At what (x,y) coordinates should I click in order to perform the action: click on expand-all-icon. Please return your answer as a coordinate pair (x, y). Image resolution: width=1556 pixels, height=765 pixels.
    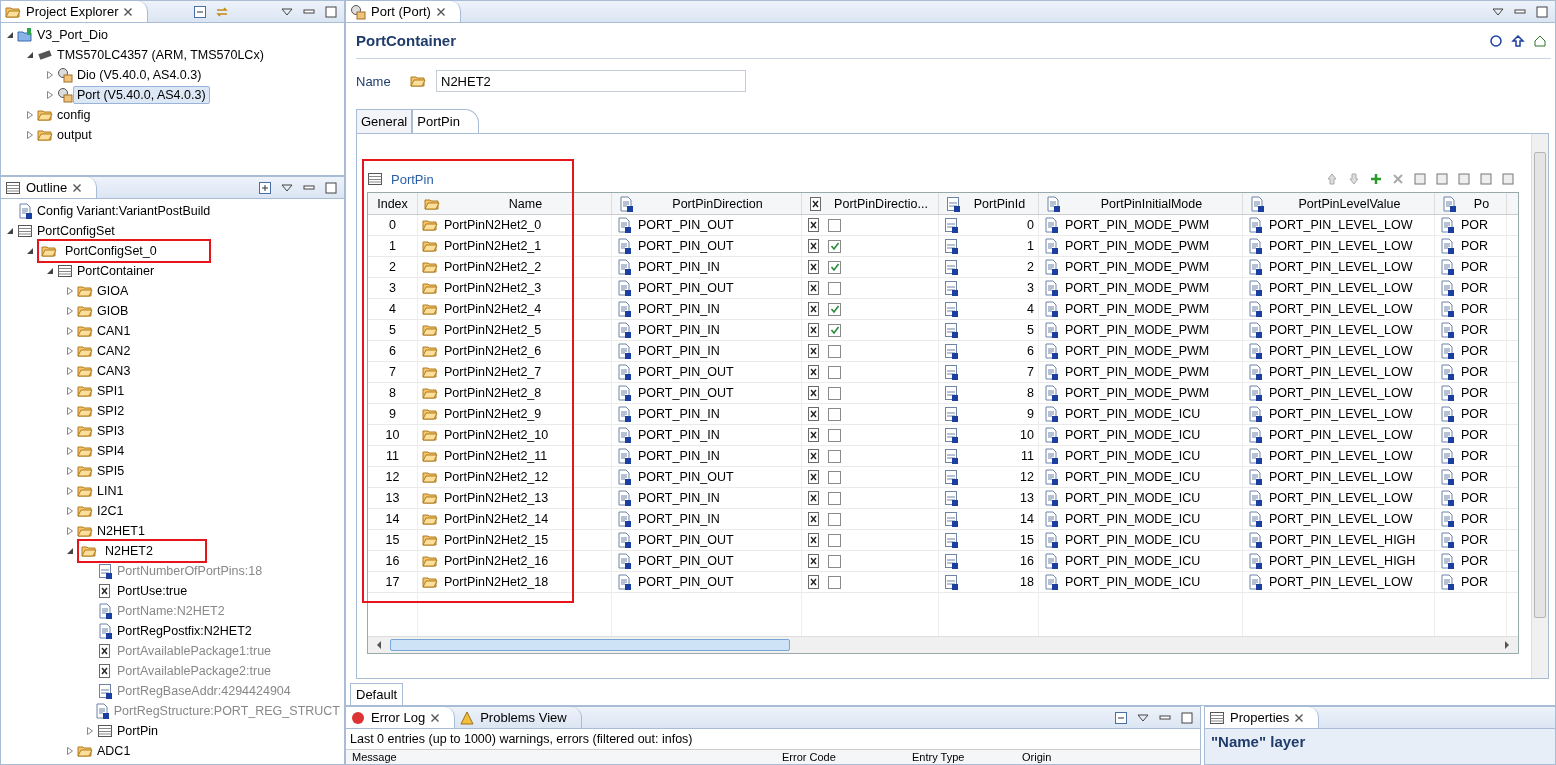
    Looking at the image, I should click on (265, 187).